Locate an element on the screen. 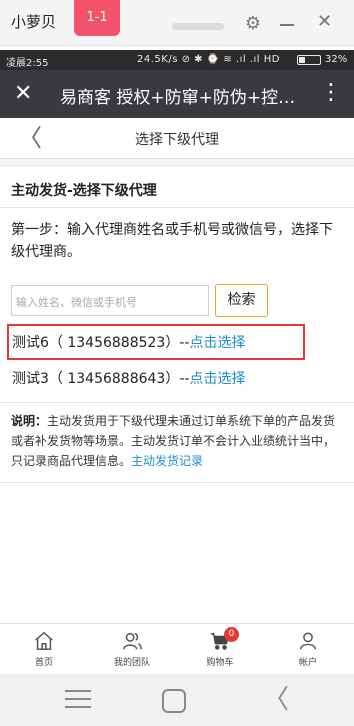 Image resolution: width=354 pixels, height=726 pixels. status-time: 凌晨2:55 is located at coordinates (27, 63).